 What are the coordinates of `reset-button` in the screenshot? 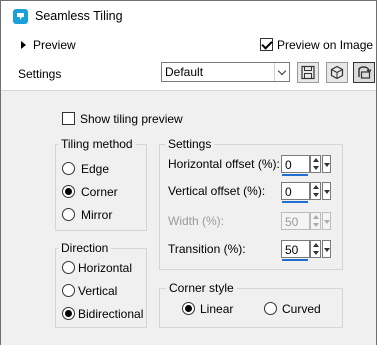 It's located at (364, 72).